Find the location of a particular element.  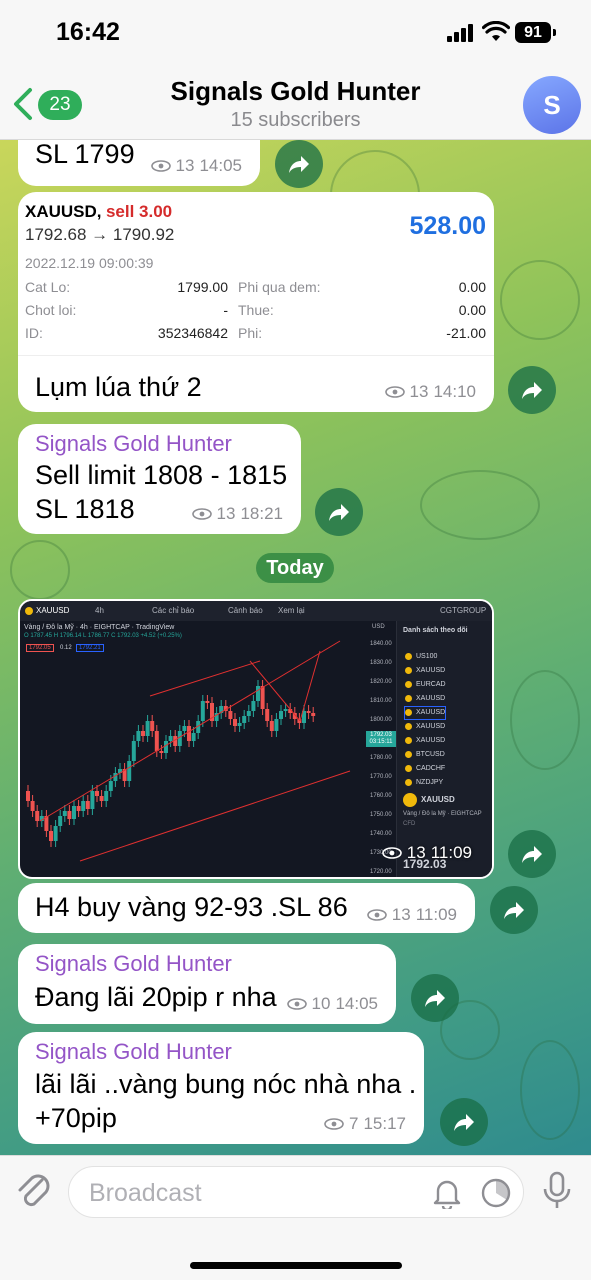

watchlist-item: EURCAD is located at coordinates (425, 685).